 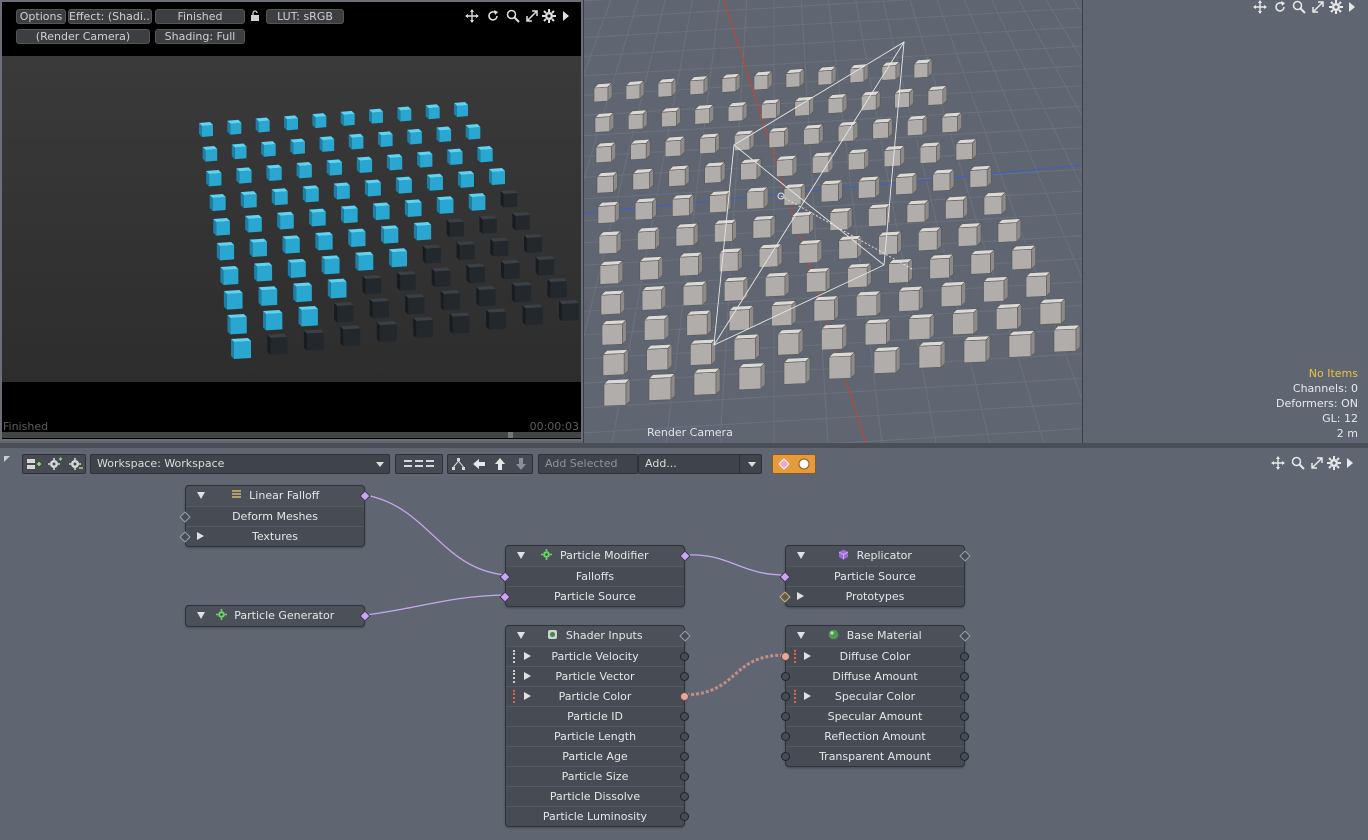 I want to click on layout-grid-button, so click(x=419, y=464).